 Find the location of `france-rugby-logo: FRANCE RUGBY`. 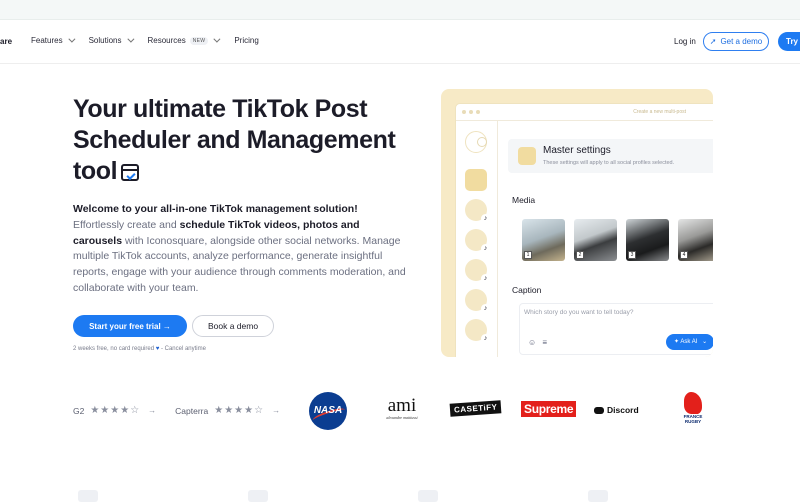

france-rugby-logo: FRANCE RUGBY is located at coordinates (693, 408).